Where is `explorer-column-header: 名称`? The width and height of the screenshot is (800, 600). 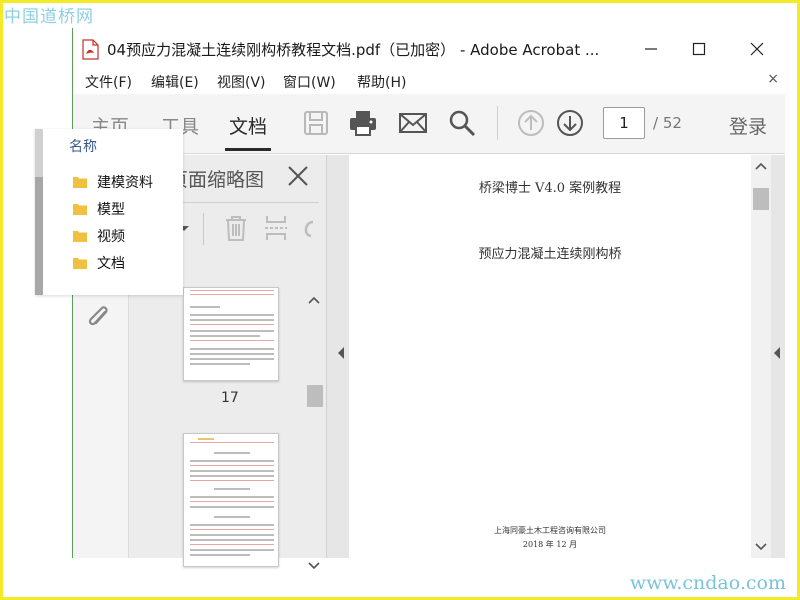 explorer-column-header: 名称 is located at coordinates (83, 146).